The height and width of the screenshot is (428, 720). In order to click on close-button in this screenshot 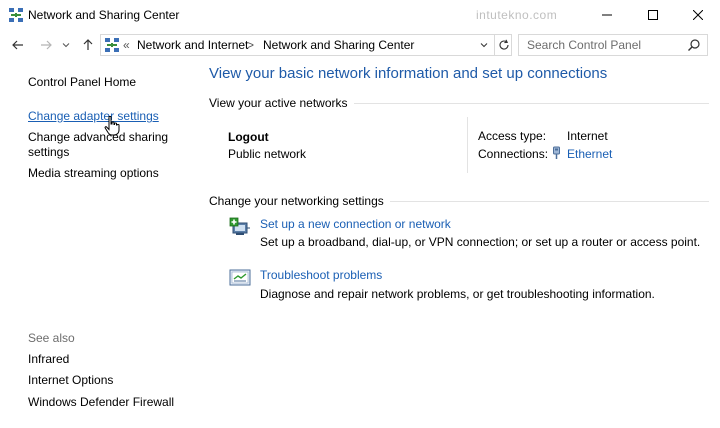, I will do `click(698, 15)`.